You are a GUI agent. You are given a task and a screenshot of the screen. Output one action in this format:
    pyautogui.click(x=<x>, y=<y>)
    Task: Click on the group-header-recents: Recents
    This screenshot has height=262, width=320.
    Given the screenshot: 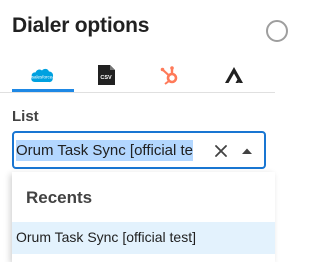 What is the action you would take?
    pyautogui.click(x=59, y=197)
    